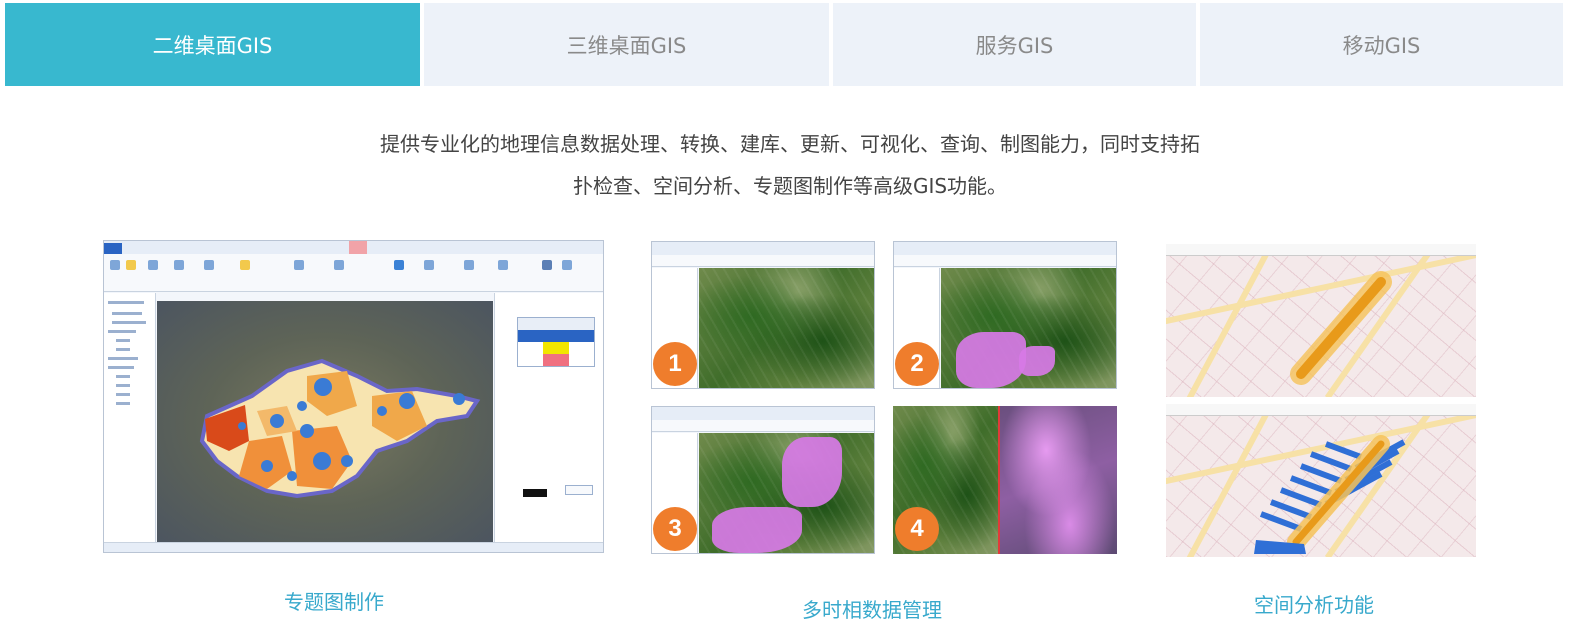 This screenshot has width=1580, height=630. I want to click on province-choropleth, so click(340, 428).